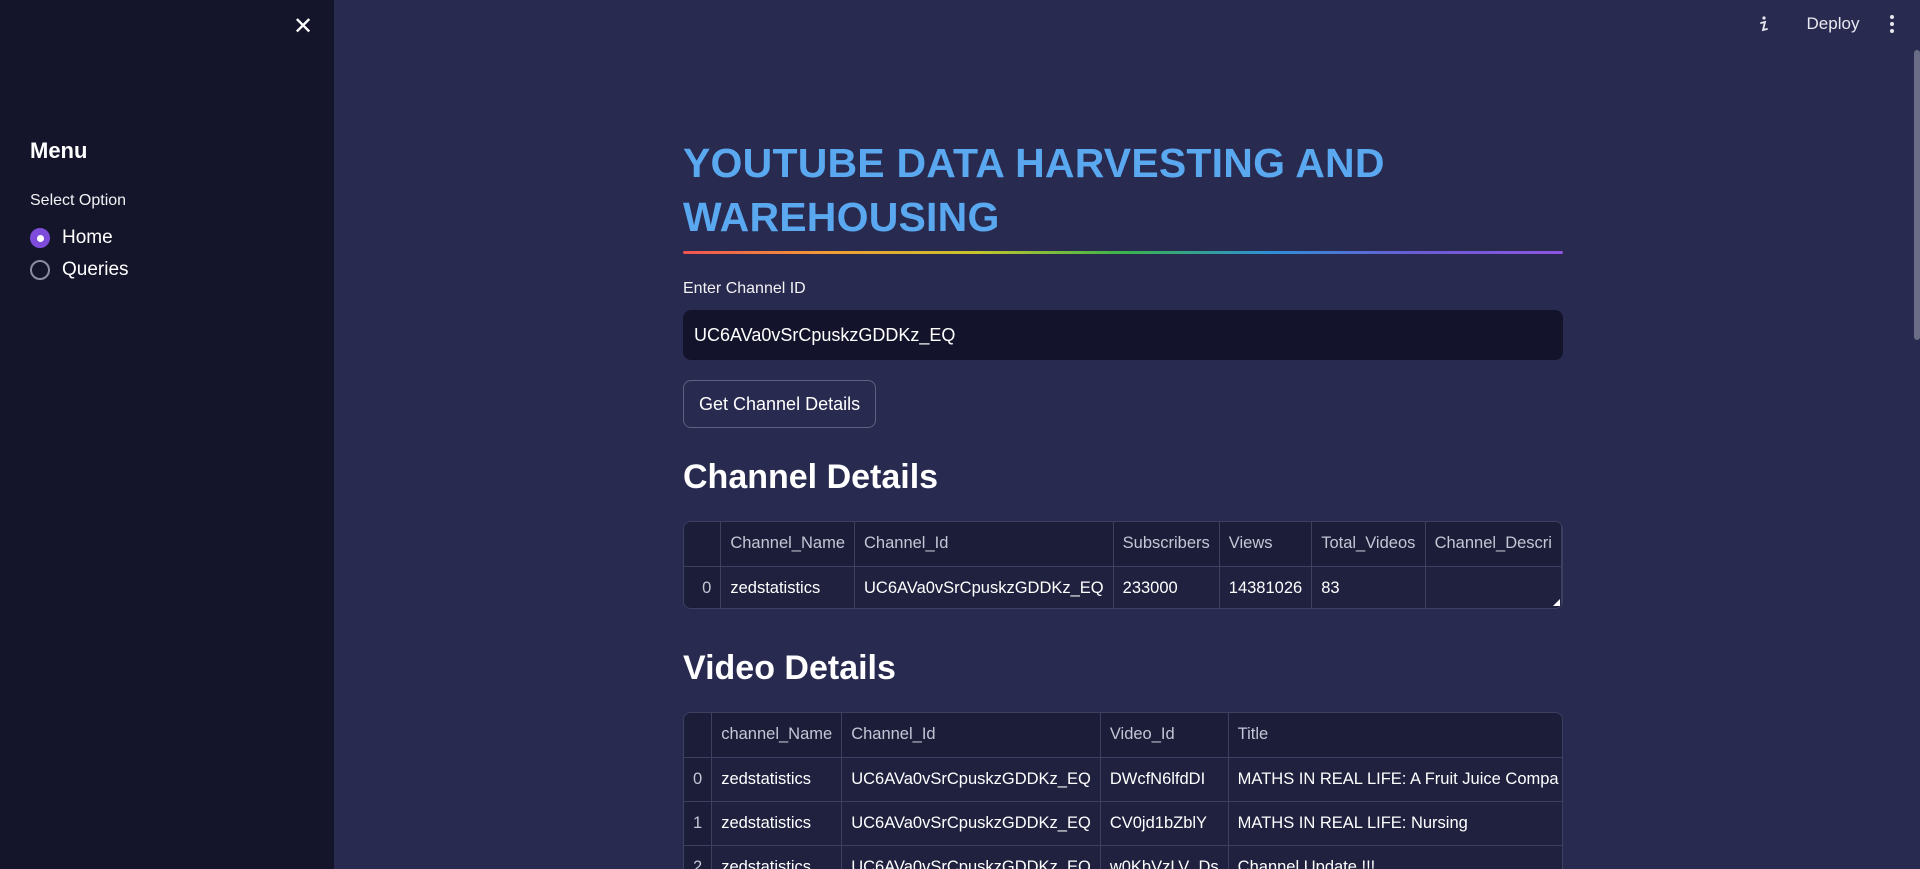  Describe the element at coordinates (1892, 24) in the screenshot. I see `more-menu-icon` at that location.